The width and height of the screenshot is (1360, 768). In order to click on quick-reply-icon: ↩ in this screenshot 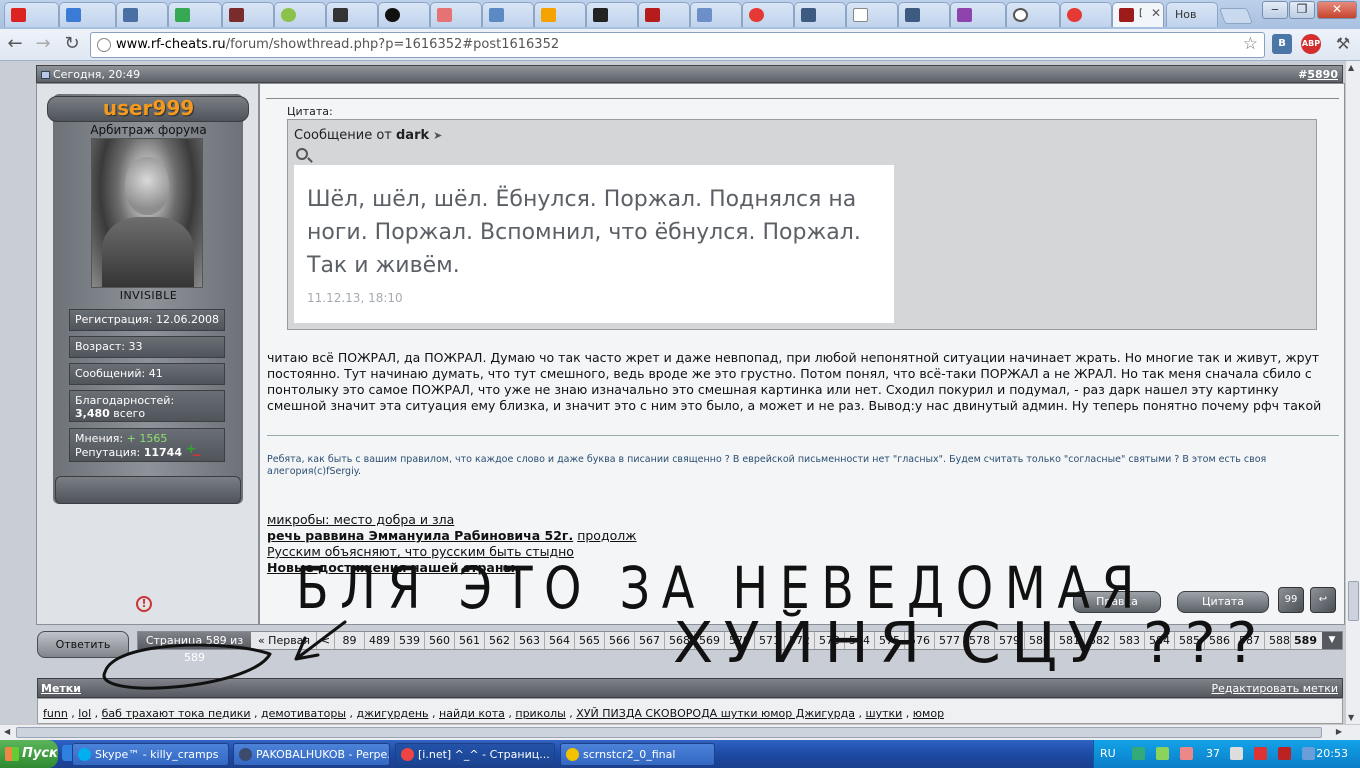, I will do `click(1323, 600)`.